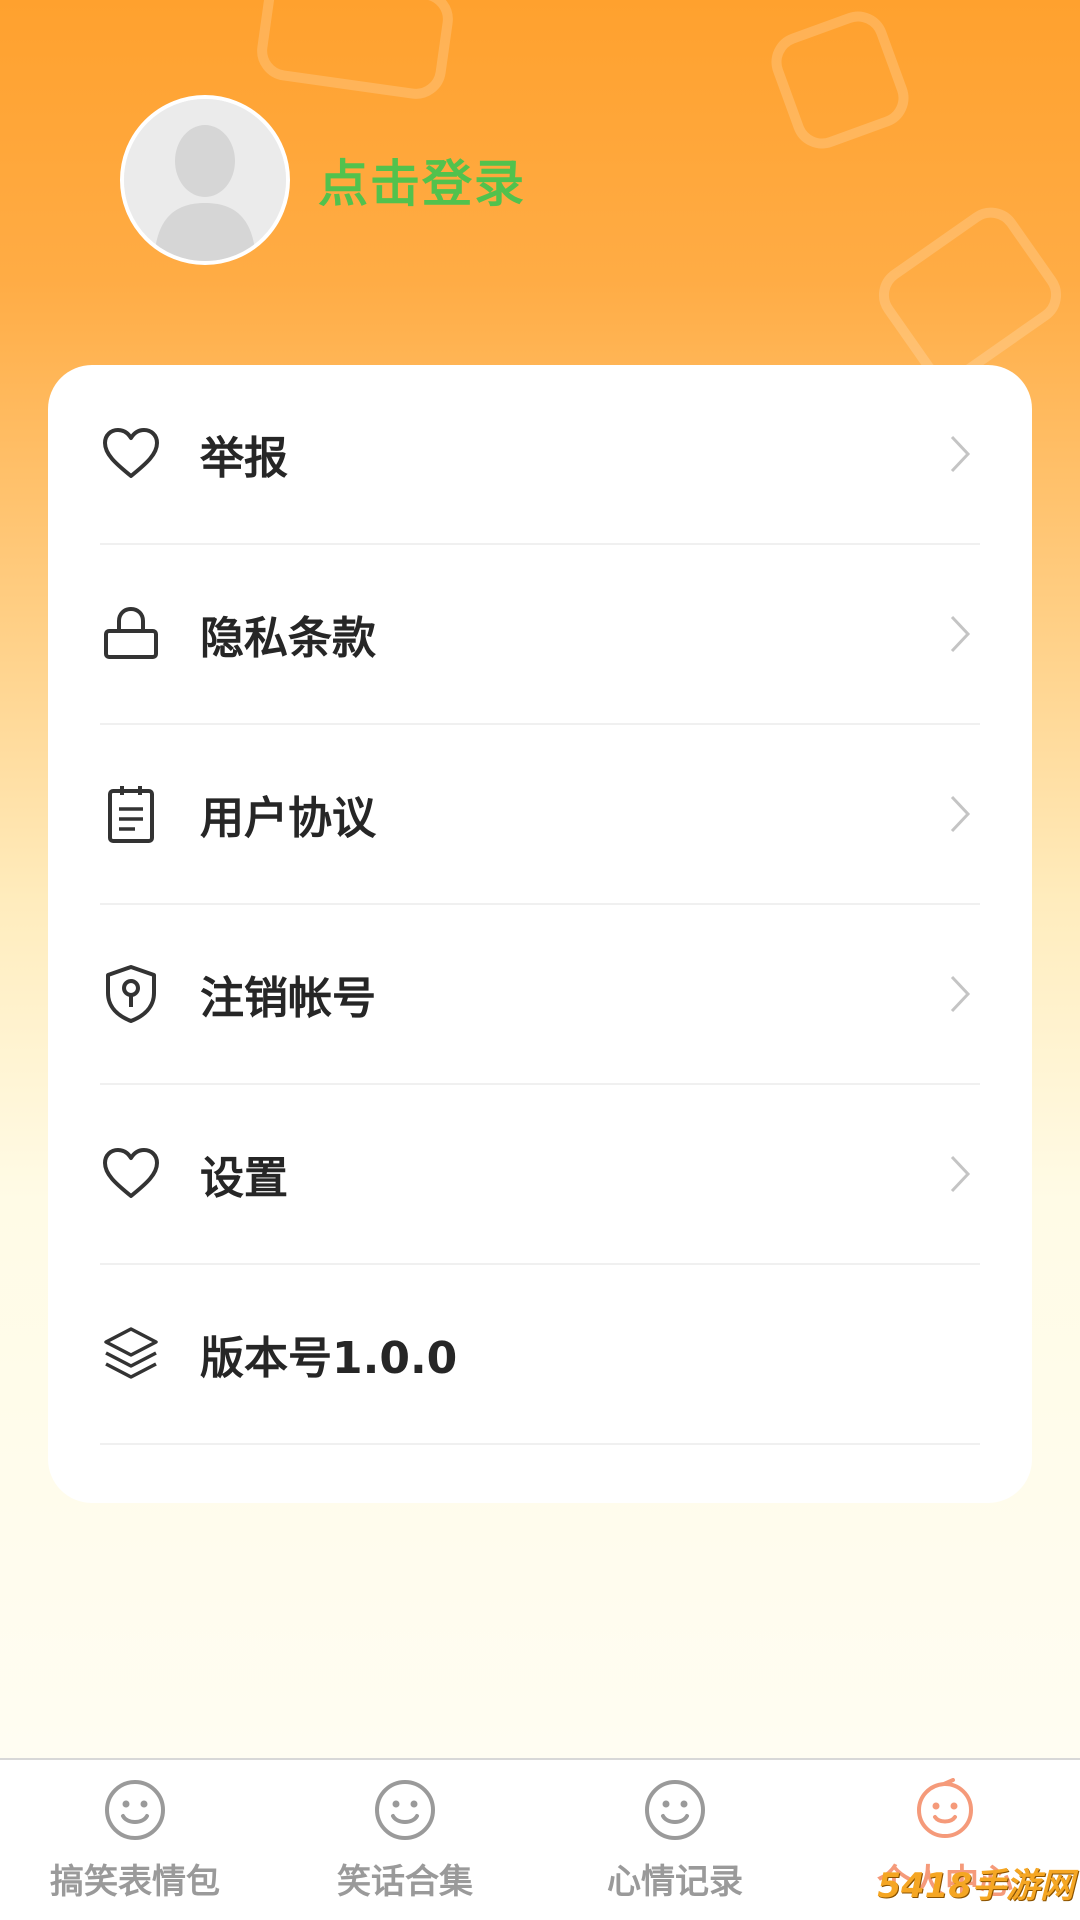  Describe the element at coordinates (540, 995) in the screenshot. I see `menu-item-delete-account: 注销帐号` at that location.